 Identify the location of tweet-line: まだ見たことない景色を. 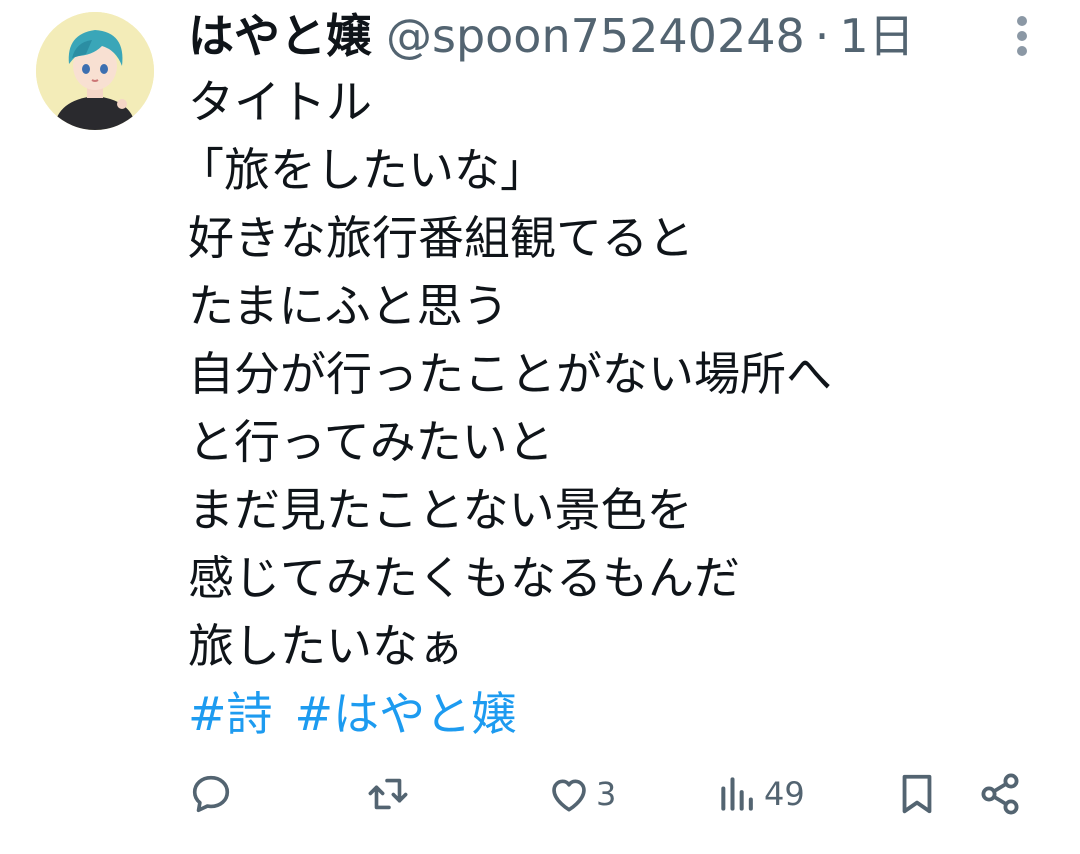
(440, 510).